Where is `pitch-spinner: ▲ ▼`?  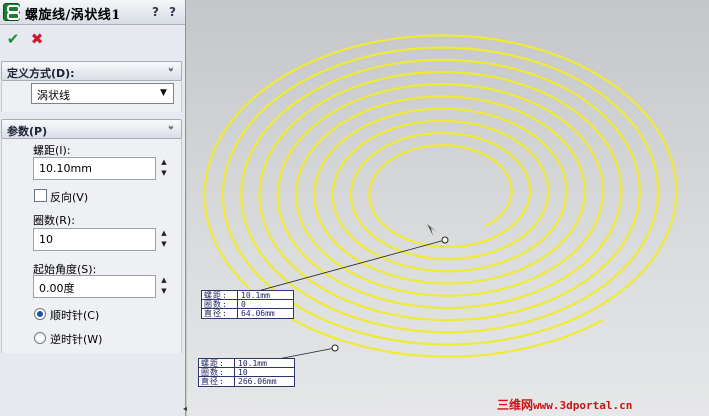 pitch-spinner: ▲ ▼ is located at coordinates (164, 168).